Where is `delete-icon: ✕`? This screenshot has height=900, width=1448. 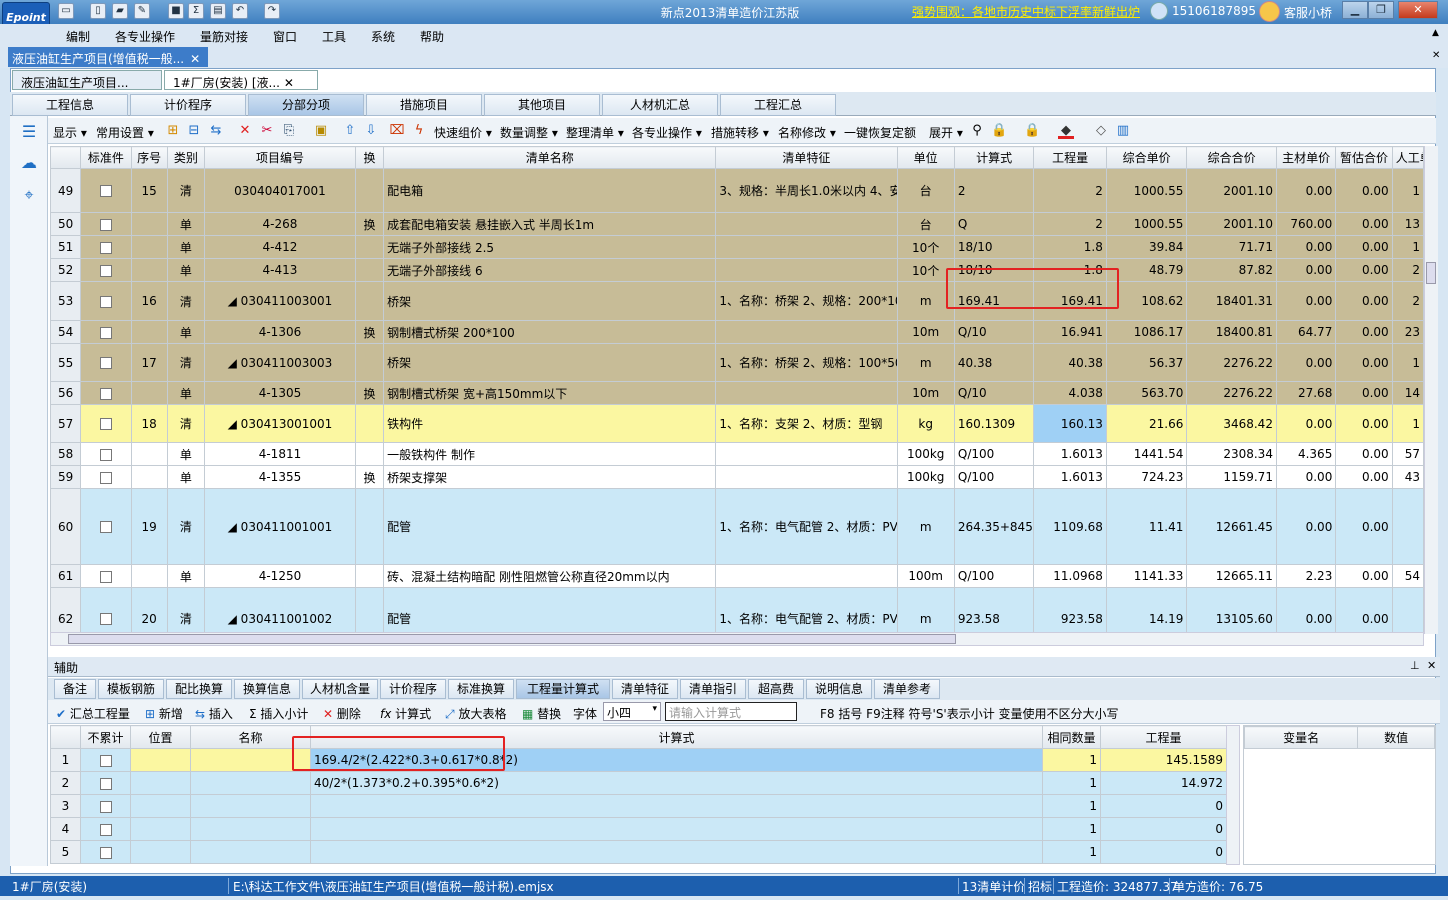
delete-icon: ✕ is located at coordinates (245, 131).